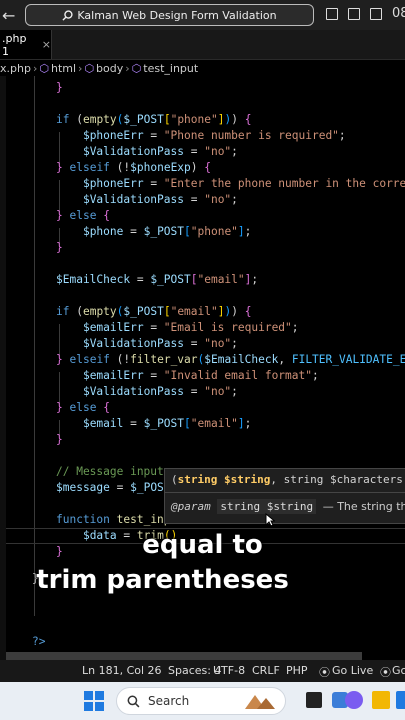  I want to click on horizontal-scrollbar, so click(184, 656).